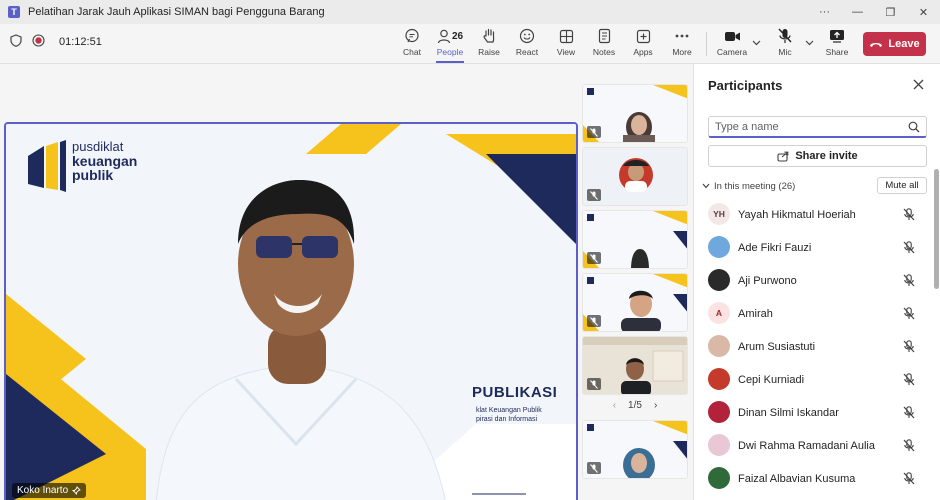  I want to click on restore-button: ❐, so click(890, 12).